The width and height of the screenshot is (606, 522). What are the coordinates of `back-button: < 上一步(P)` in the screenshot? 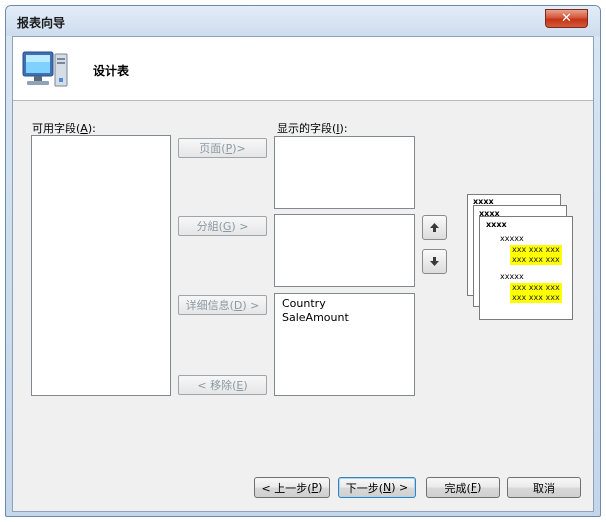 It's located at (292, 487).